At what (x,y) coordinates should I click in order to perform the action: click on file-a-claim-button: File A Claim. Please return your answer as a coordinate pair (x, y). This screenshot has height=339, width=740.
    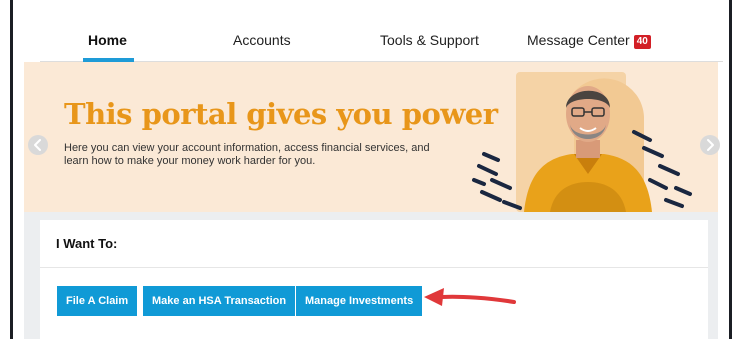
    Looking at the image, I should click on (97, 301).